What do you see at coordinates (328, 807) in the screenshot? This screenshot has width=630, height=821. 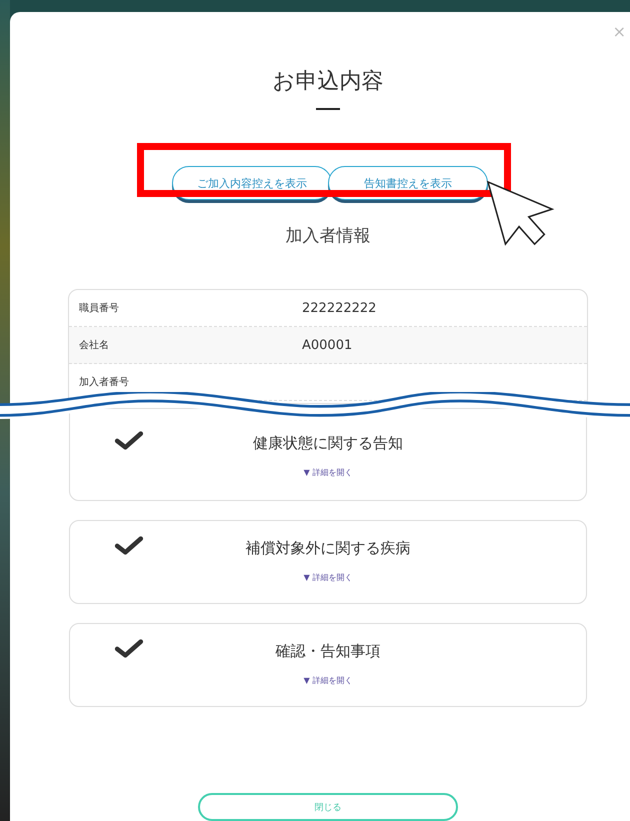 I see `close-button: 閉じる` at bounding box center [328, 807].